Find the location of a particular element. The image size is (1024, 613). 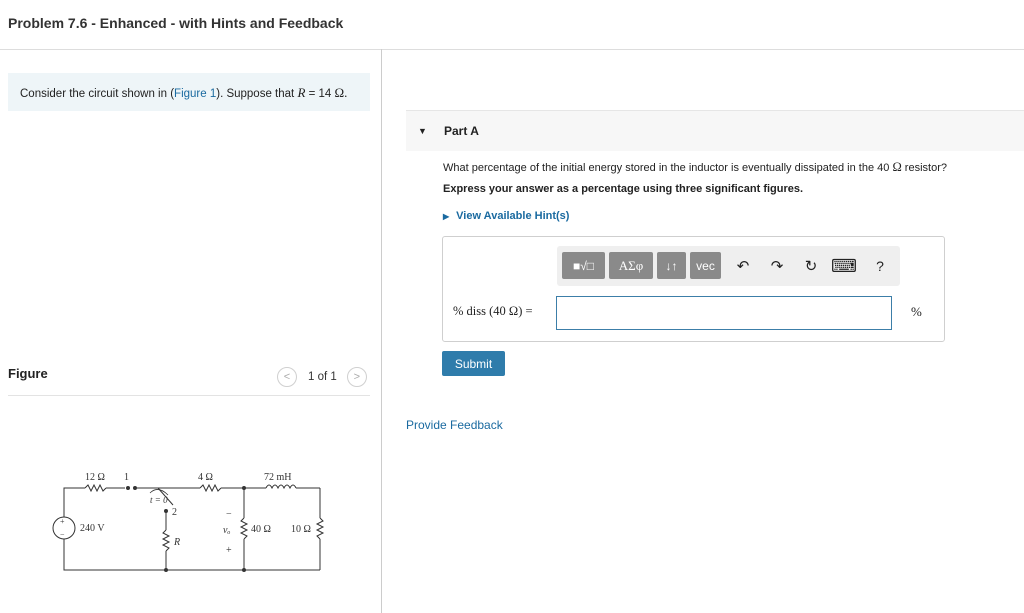

view-hints-link: ▶ View Available Hint(s) is located at coordinates (506, 216).